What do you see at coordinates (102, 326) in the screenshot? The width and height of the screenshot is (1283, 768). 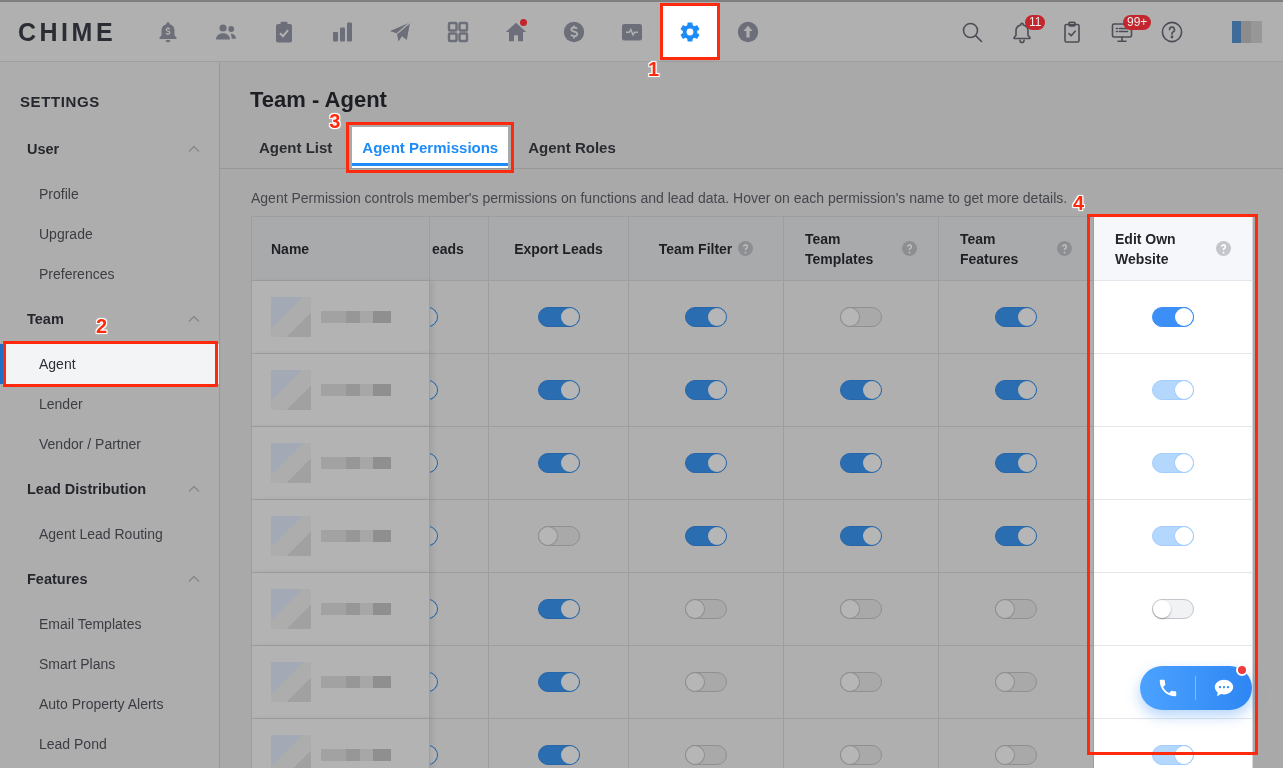 I see `callout-number: 2` at bounding box center [102, 326].